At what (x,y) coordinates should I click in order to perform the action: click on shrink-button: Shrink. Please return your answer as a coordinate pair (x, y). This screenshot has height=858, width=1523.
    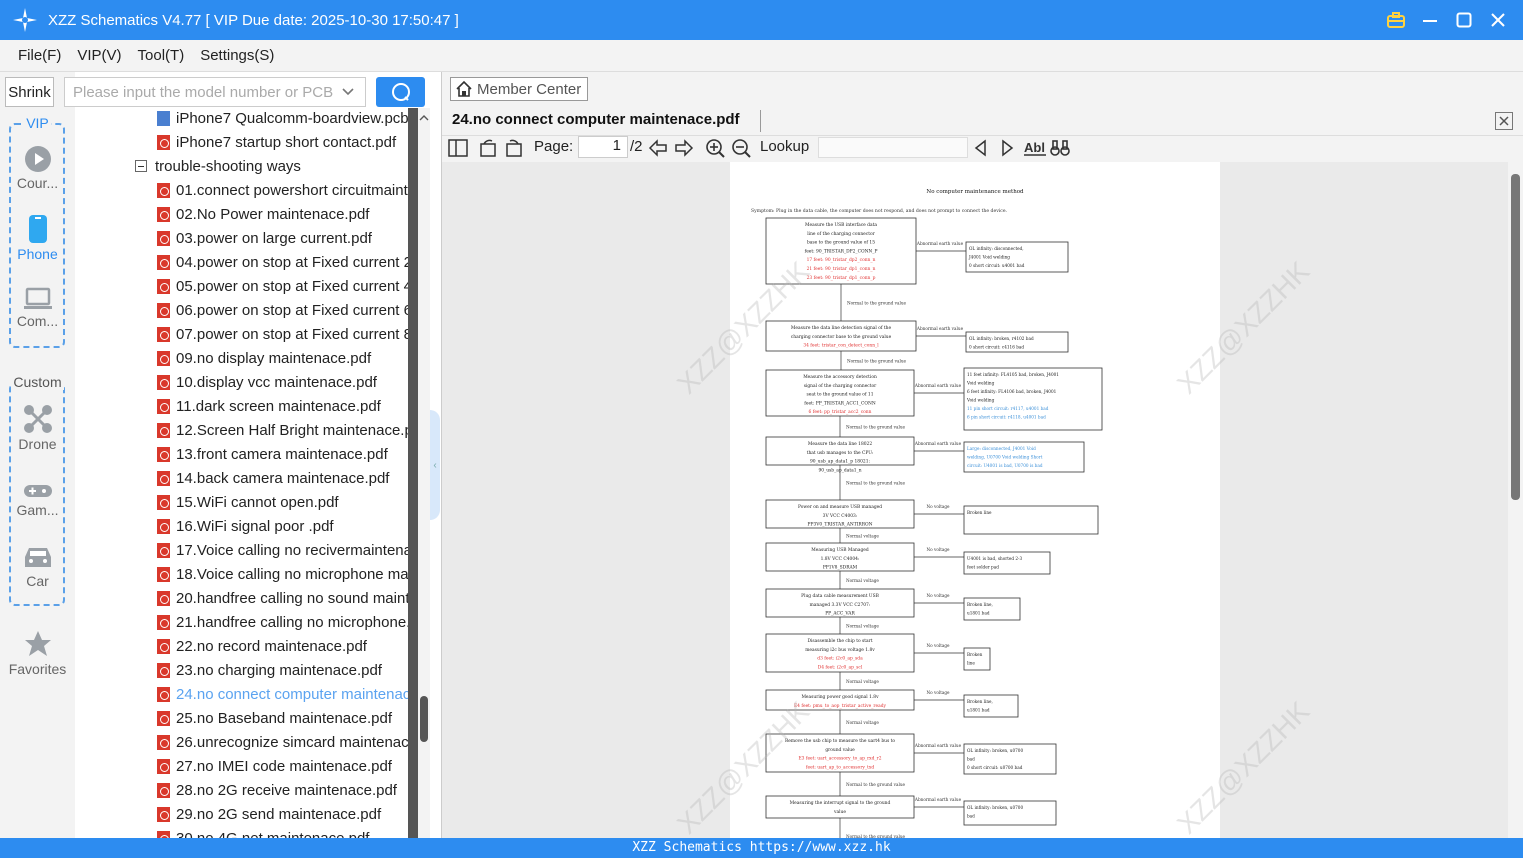
    Looking at the image, I should click on (29, 92).